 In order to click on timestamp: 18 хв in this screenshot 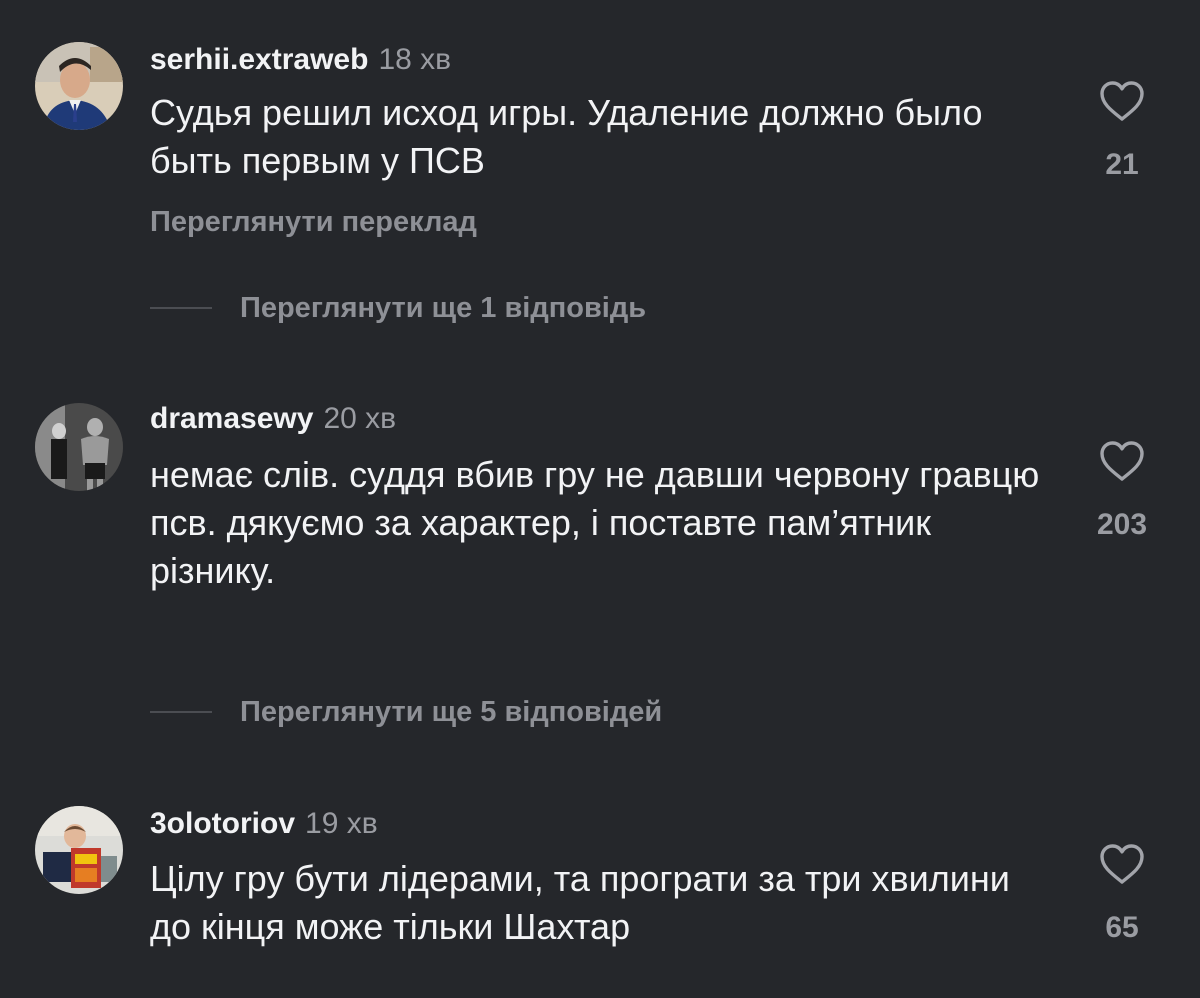, I will do `click(415, 59)`.